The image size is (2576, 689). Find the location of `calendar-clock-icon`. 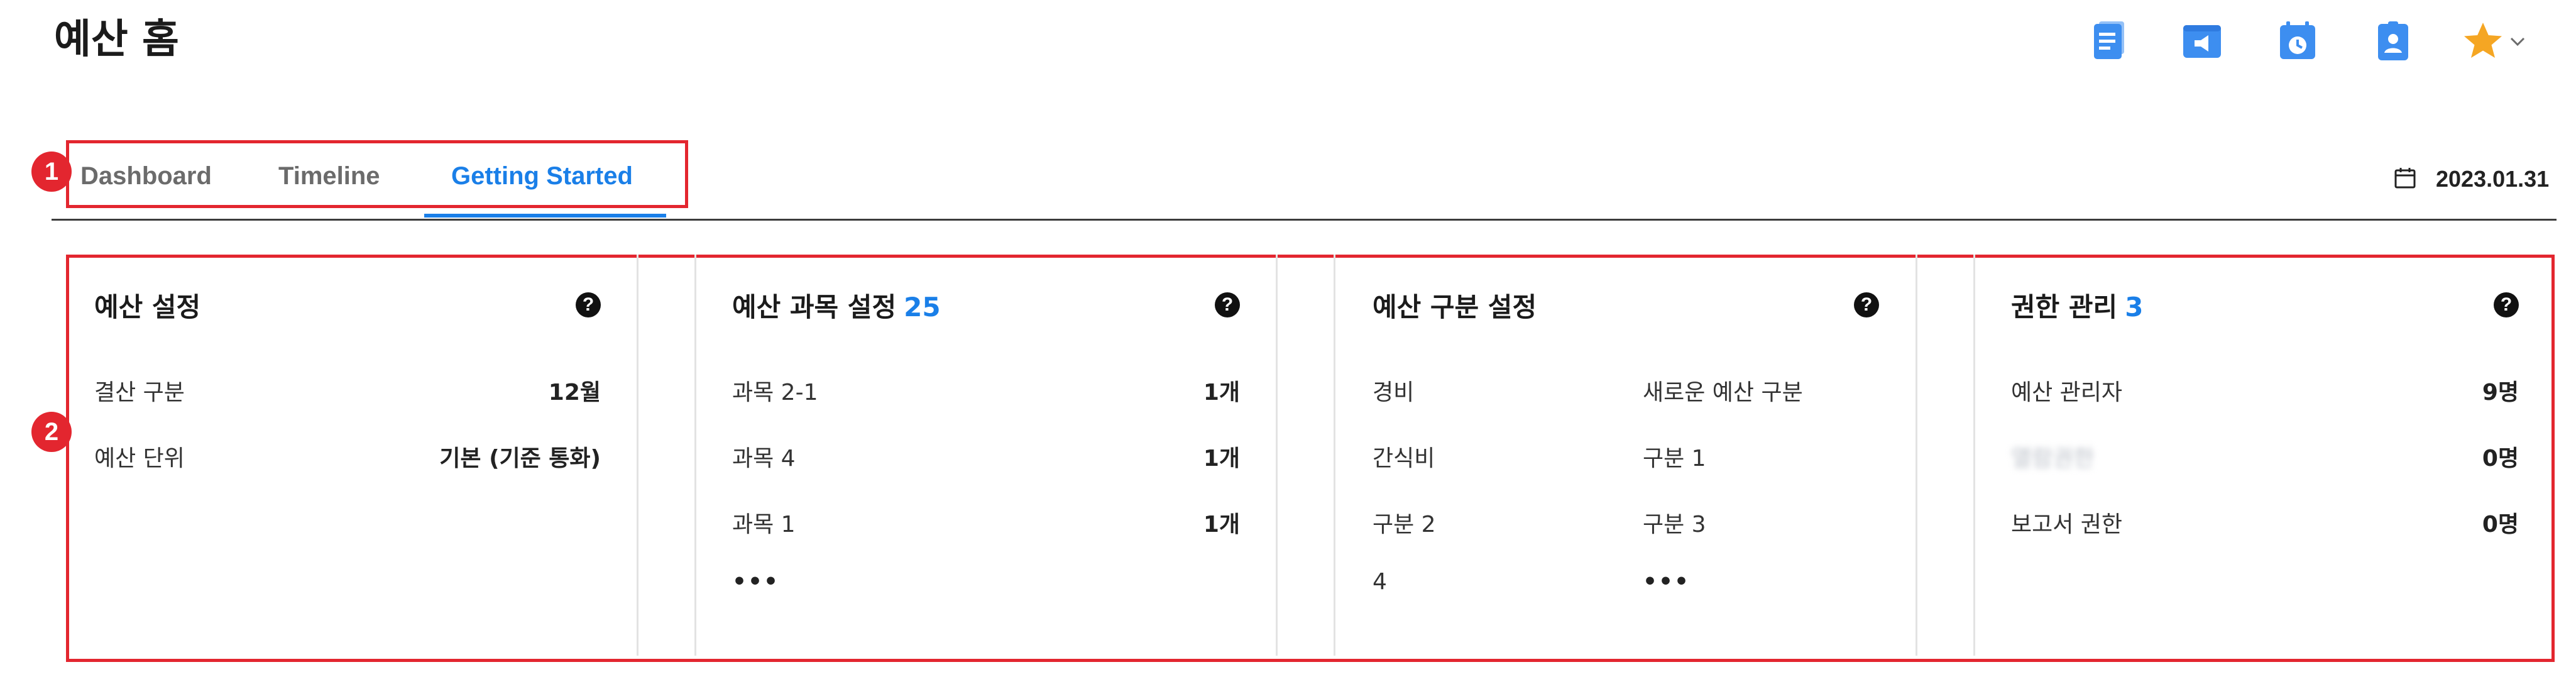

calendar-clock-icon is located at coordinates (2297, 42).